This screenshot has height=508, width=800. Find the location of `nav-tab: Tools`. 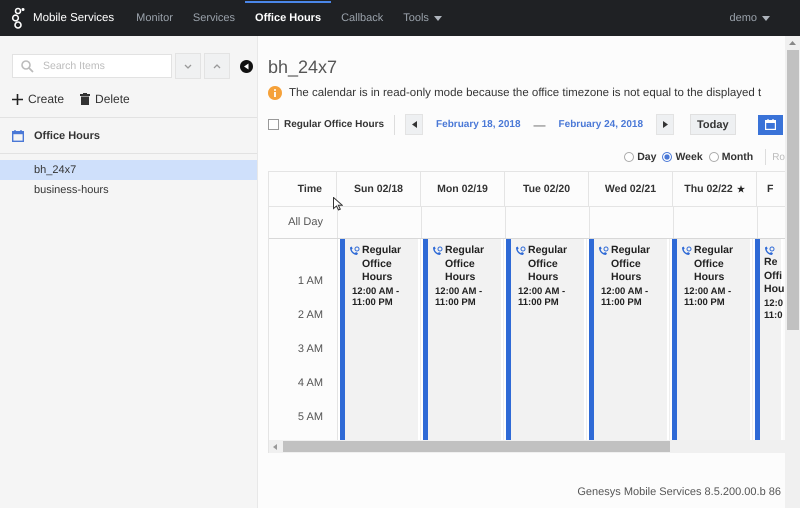

nav-tab: Tools is located at coordinates (422, 18).